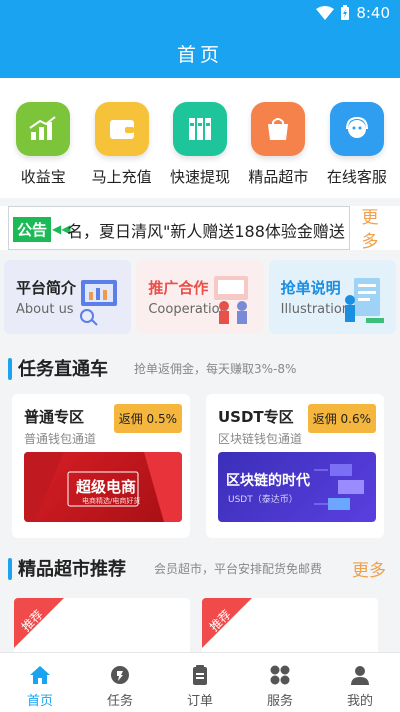 The width and height of the screenshot is (400, 712). What do you see at coordinates (256, 417) in the screenshot?
I see `task-card-title: USDT专区` at bounding box center [256, 417].